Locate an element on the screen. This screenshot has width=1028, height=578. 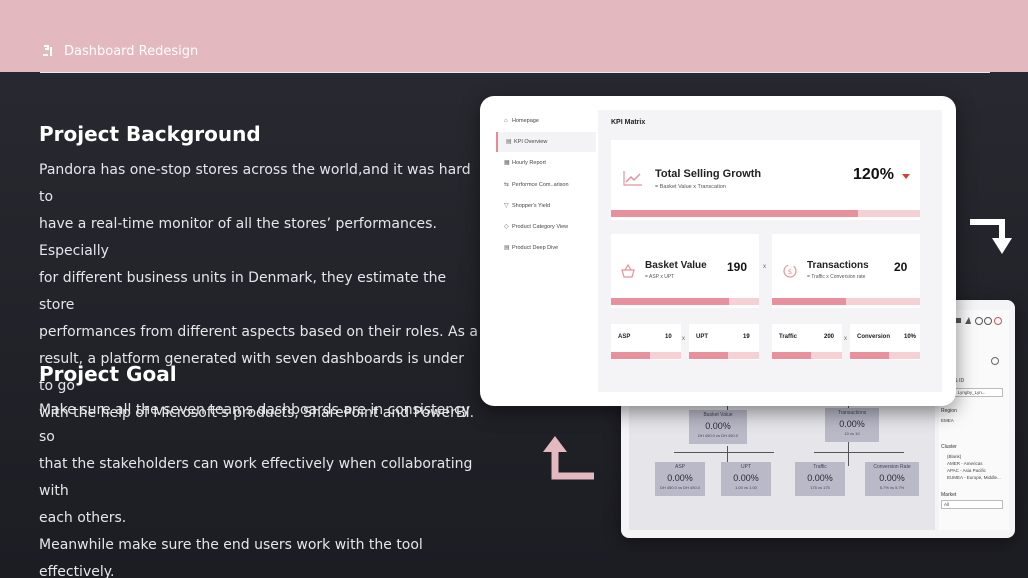
card-value: 120% is located at coordinates (873, 174).